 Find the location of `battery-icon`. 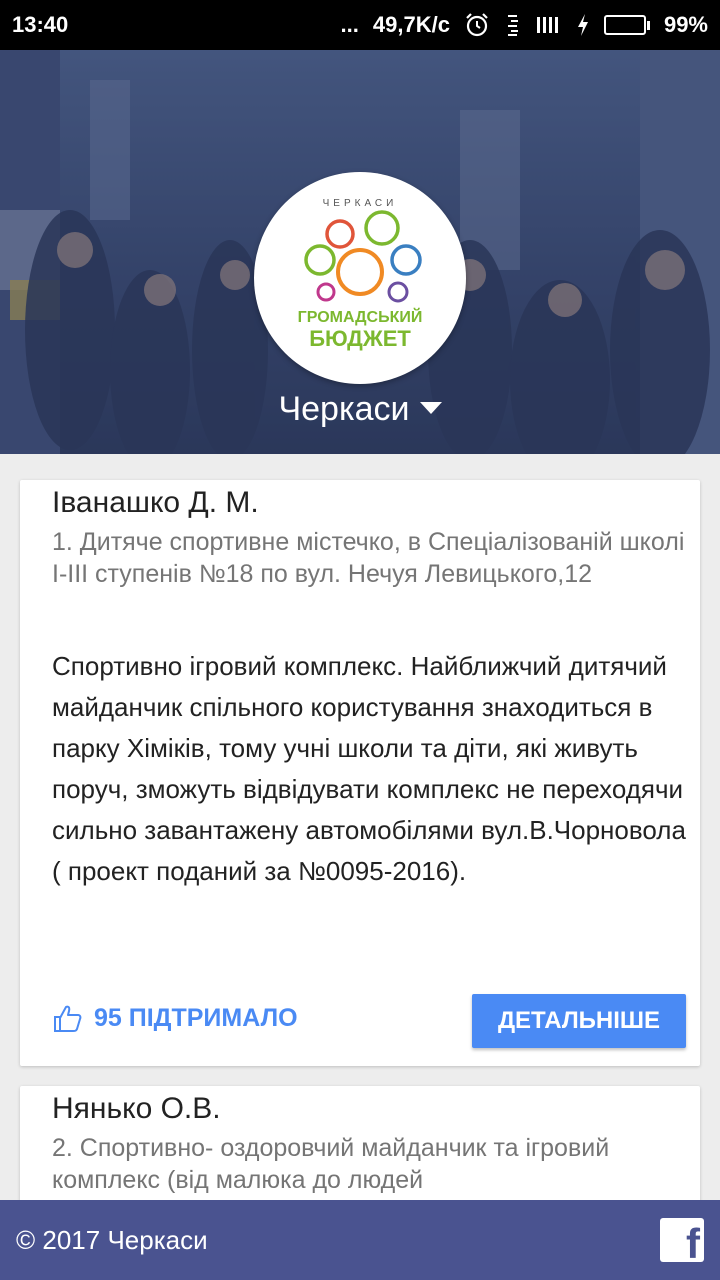

battery-icon is located at coordinates (626, 25).